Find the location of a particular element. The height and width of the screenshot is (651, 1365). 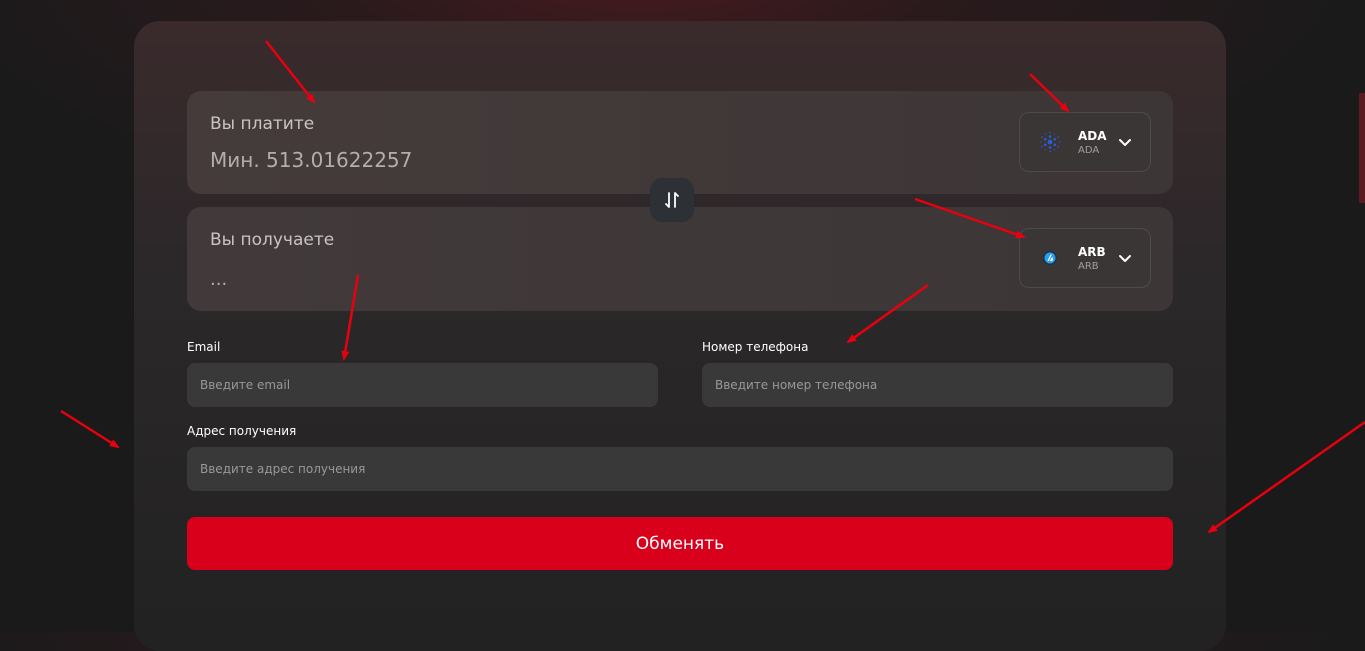

receive-label: Вы получаете is located at coordinates (272, 240).